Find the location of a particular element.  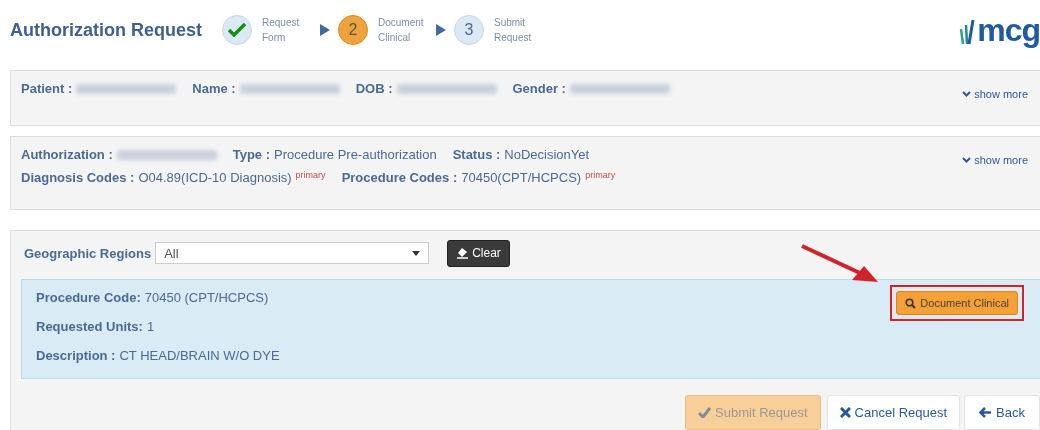

page-title: Authorization Request is located at coordinates (106, 30).